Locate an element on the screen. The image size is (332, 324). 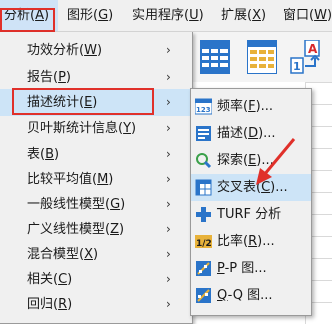
svg-text: 1 is located at coordinates (297, 66).